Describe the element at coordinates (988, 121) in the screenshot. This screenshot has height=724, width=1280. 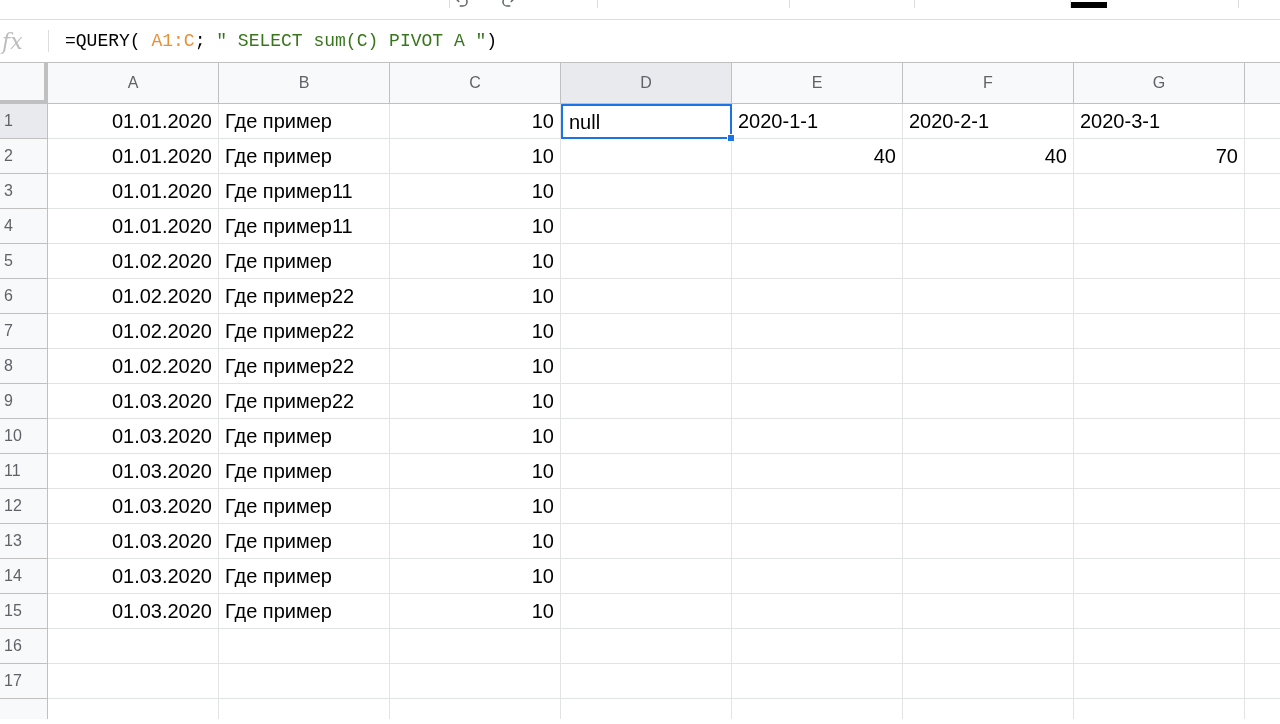
I see `table-cell: 2020-2-1` at that location.